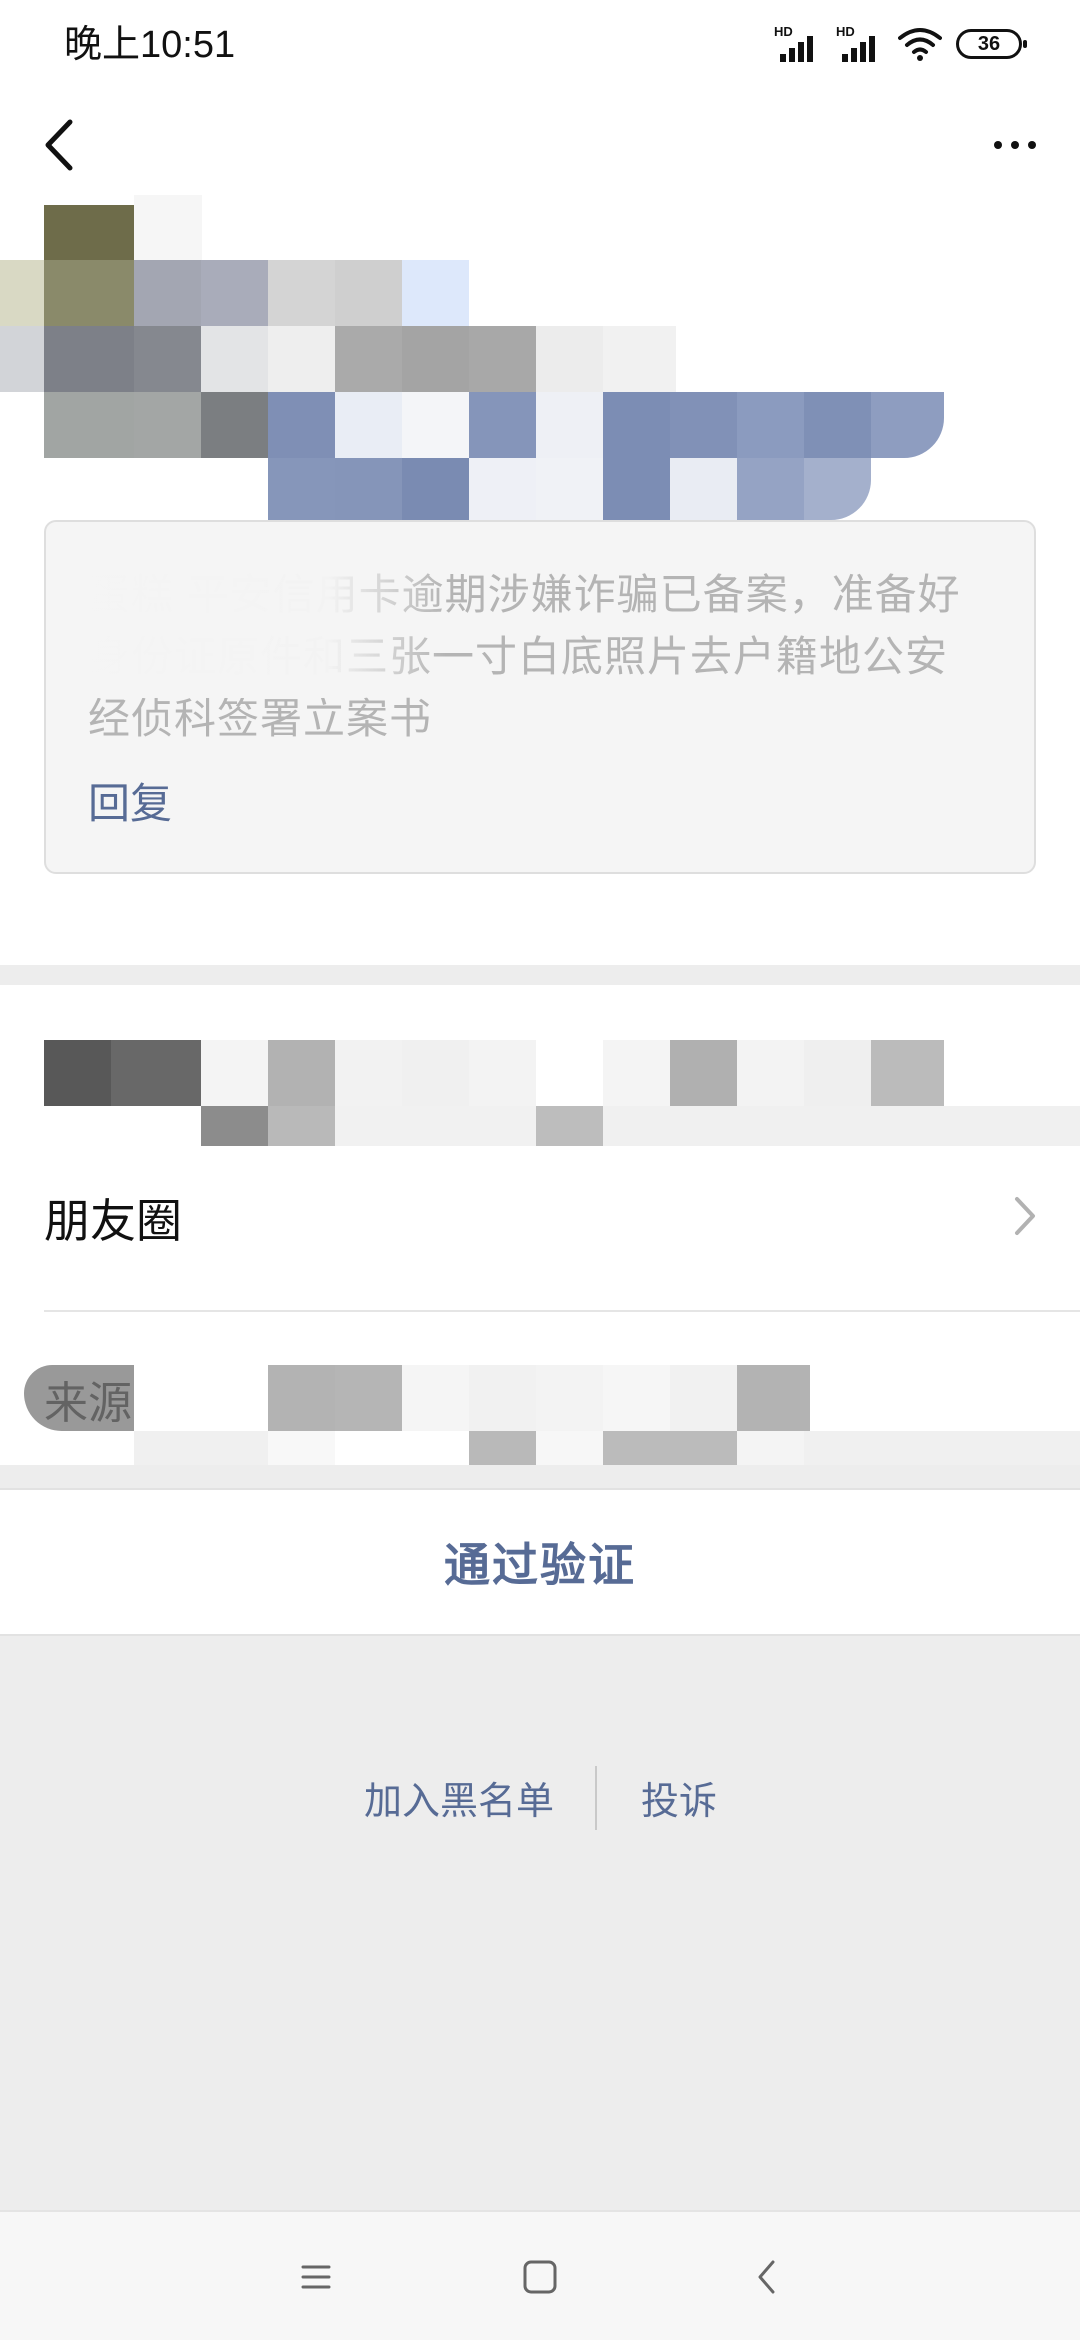 The height and width of the screenshot is (2340, 1080). Describe the element at coordinates (316, 2277) in the screenshot. I see `menu-icon` at that location.